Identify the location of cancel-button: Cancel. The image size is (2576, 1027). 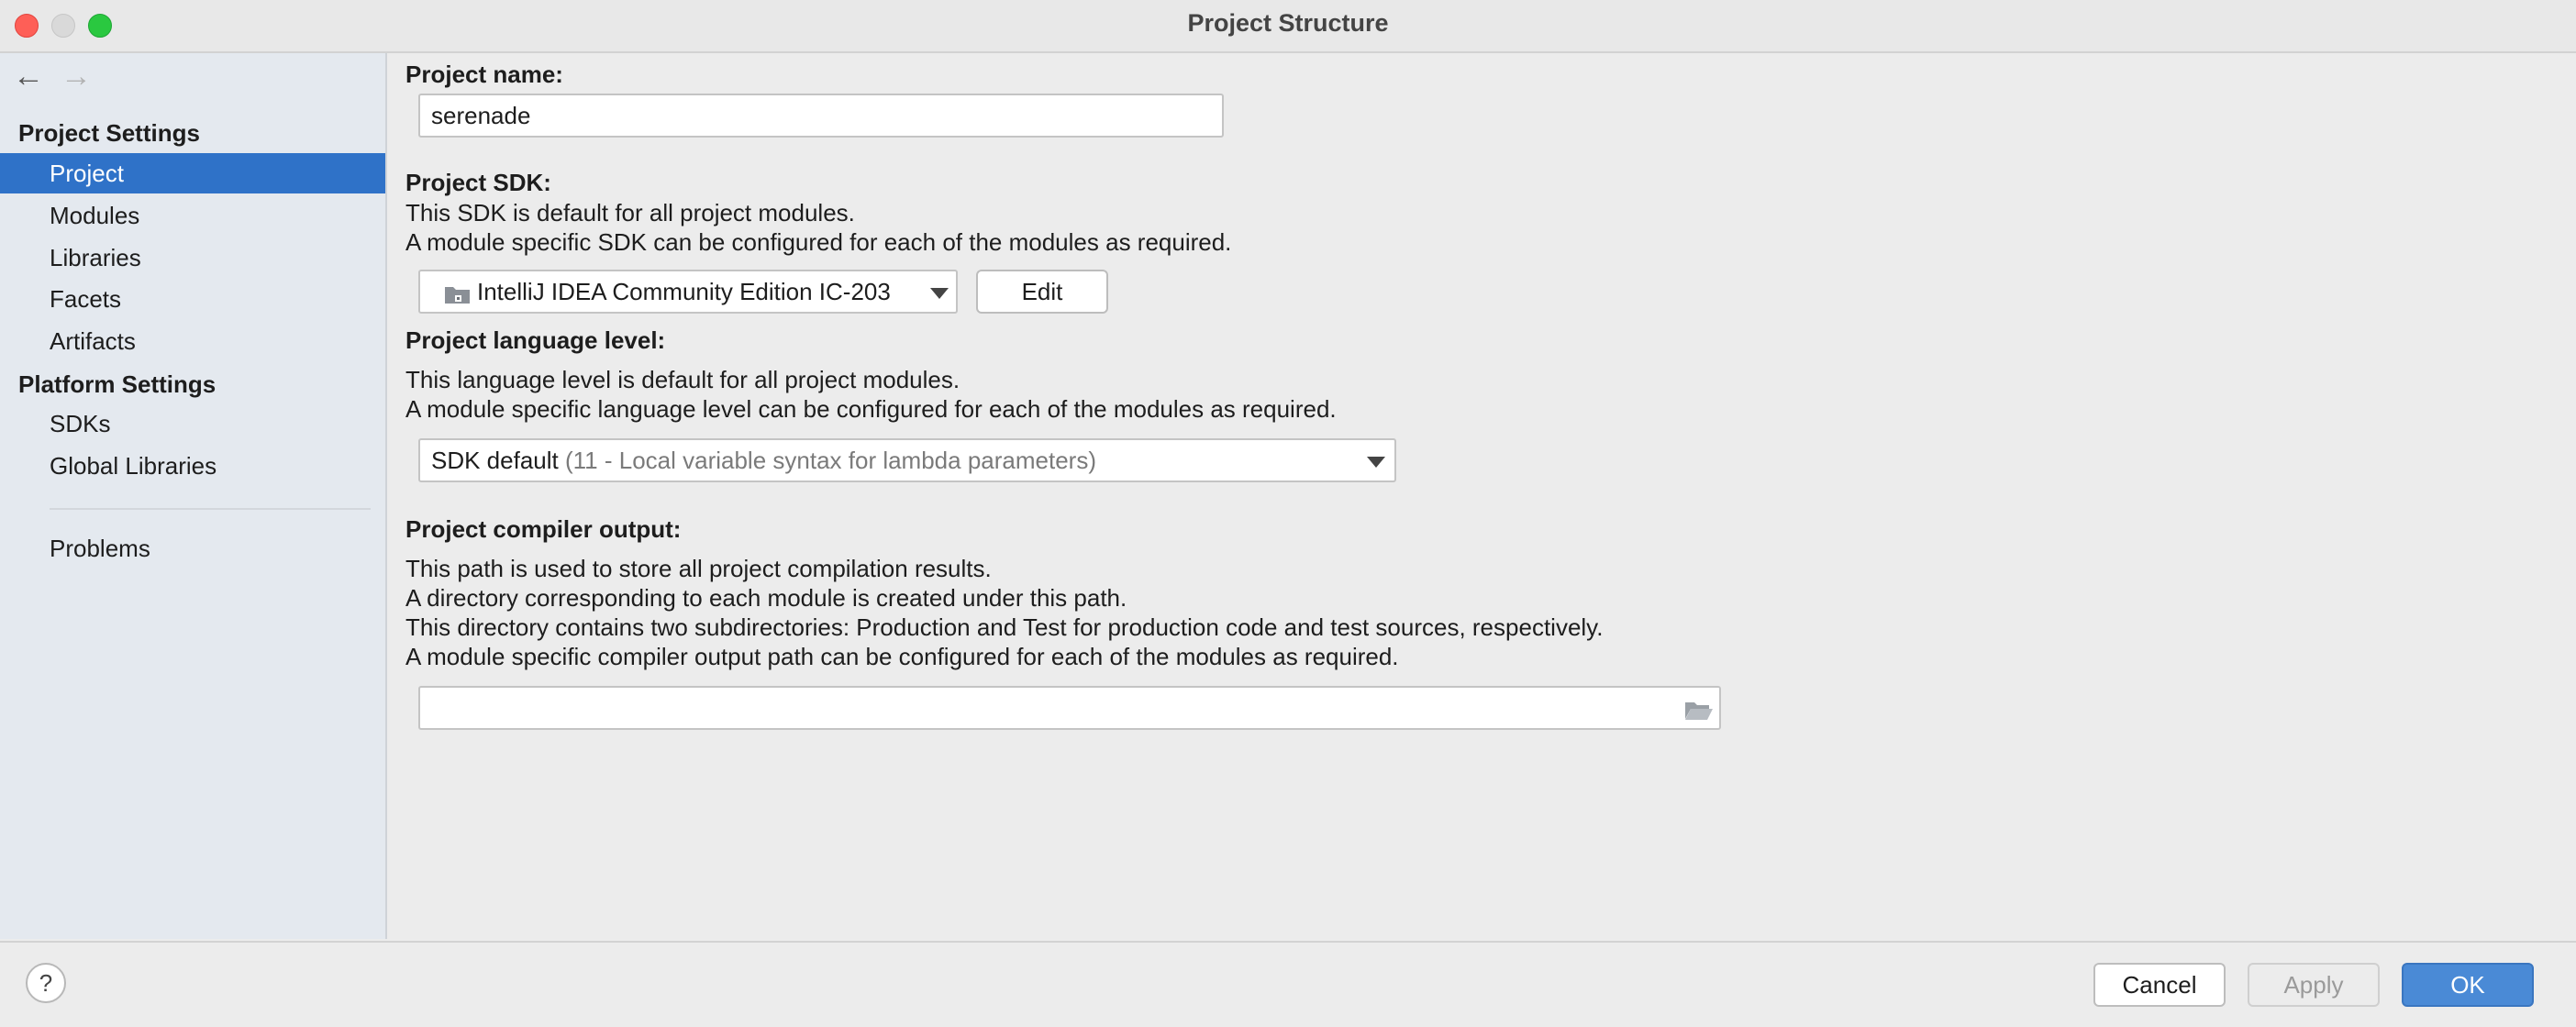
(2159, 985).